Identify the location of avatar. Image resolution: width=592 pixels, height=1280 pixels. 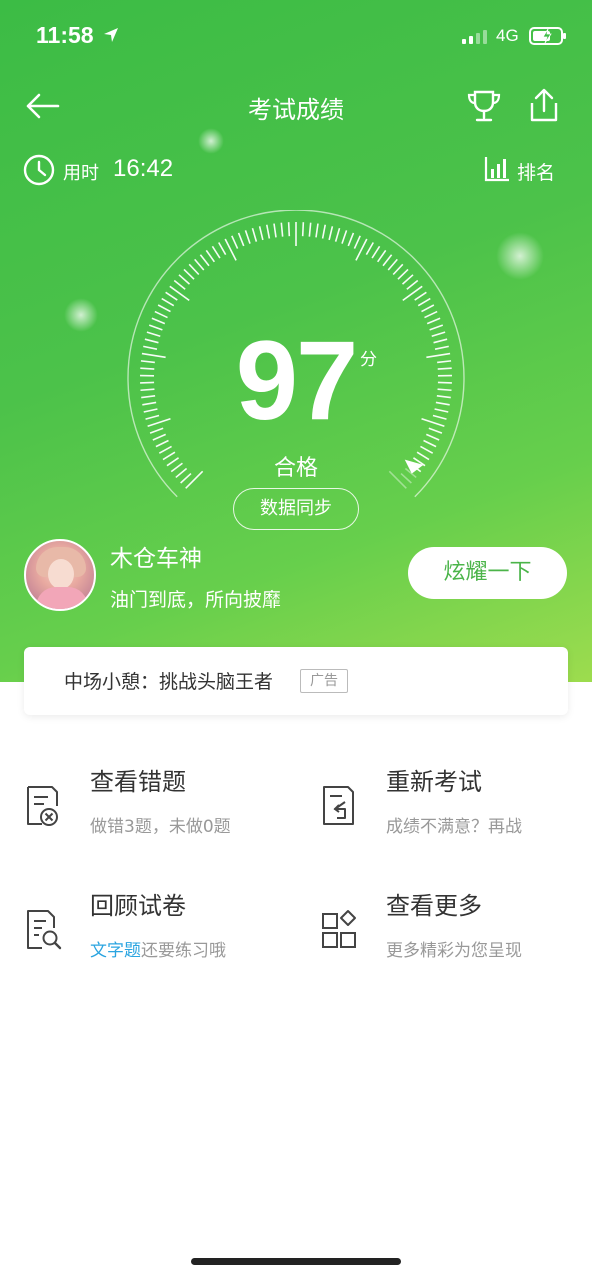
(60, 575).